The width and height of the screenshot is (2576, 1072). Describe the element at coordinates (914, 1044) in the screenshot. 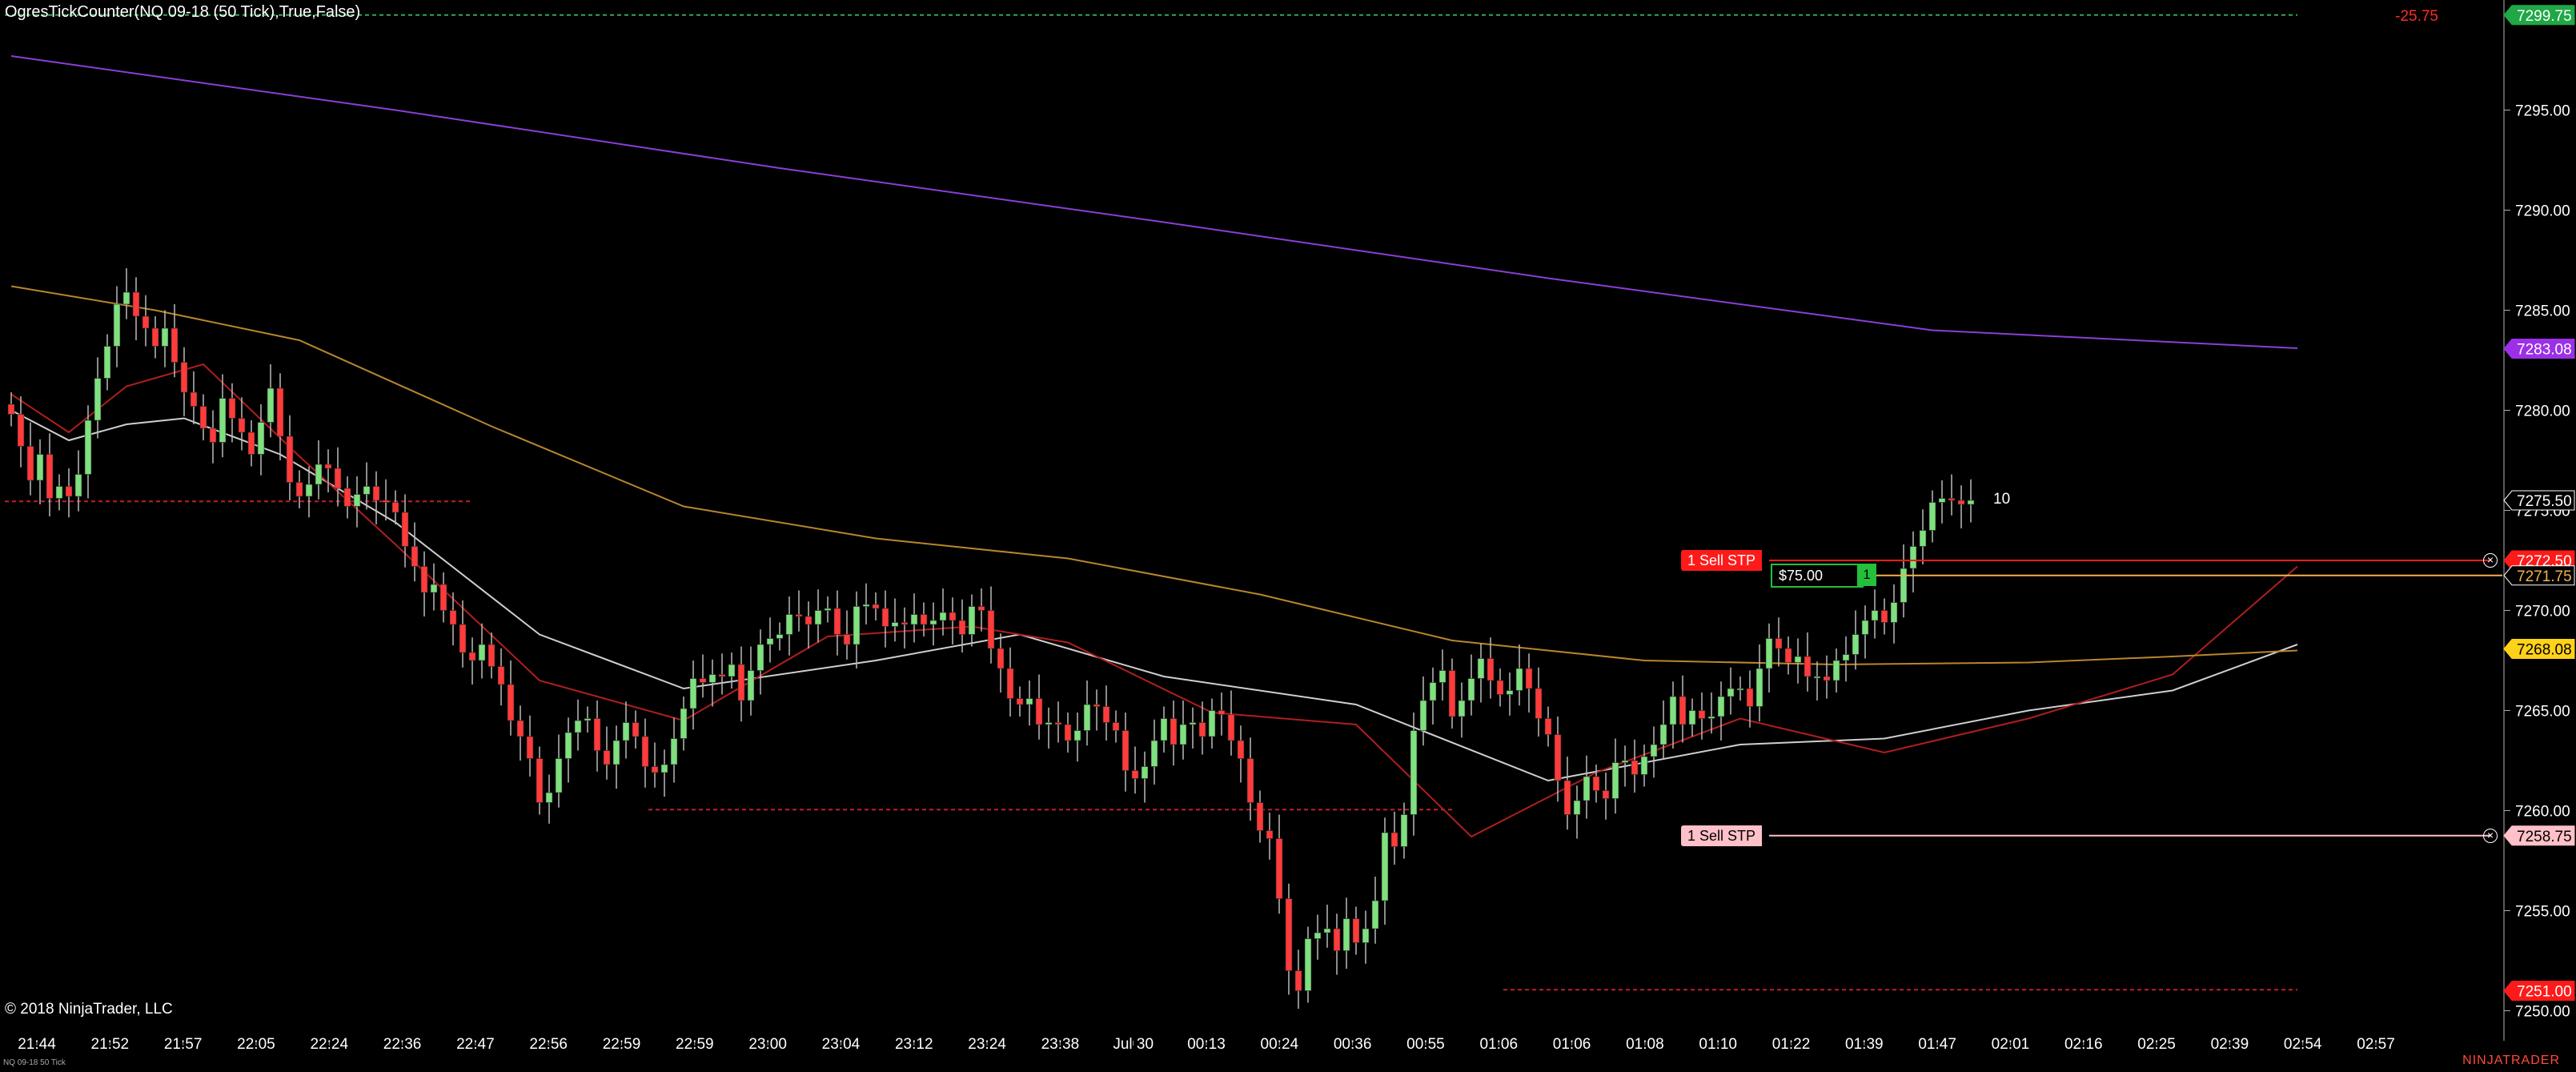

I see `x-tick-label: 23:12` at that location.